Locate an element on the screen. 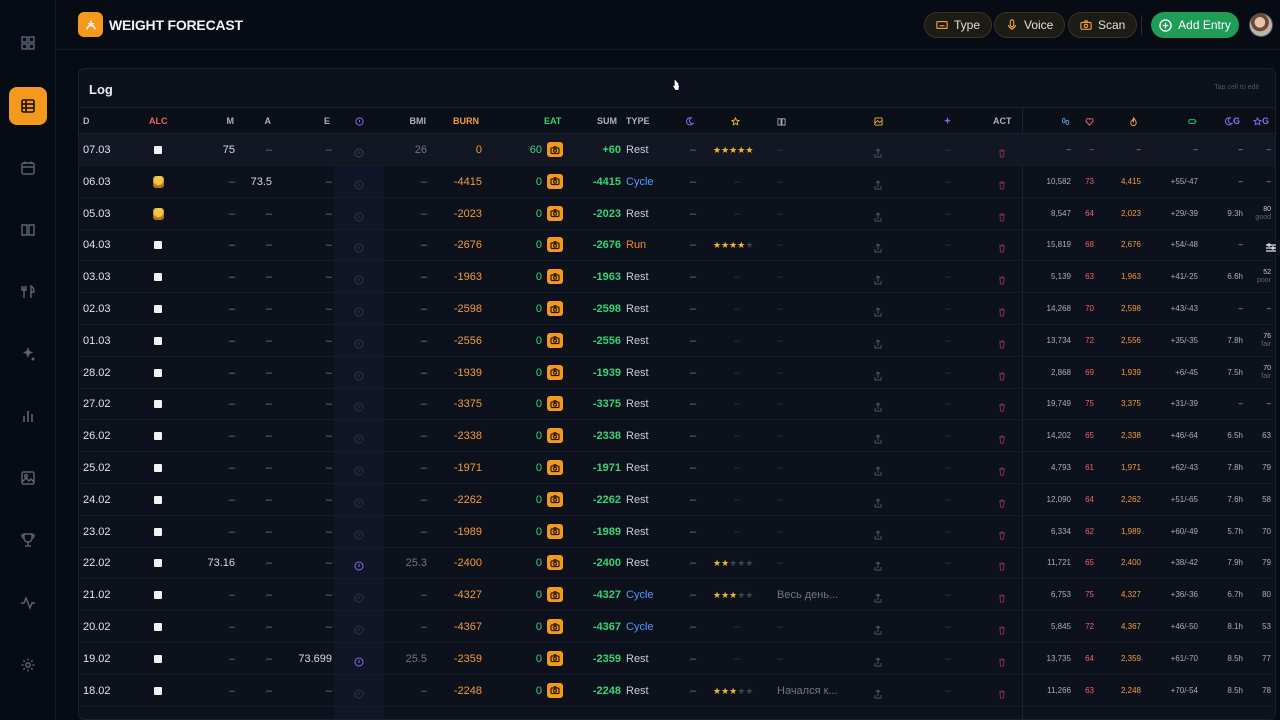  header-sleep-moon-icon is located at coordinates (690, 121).